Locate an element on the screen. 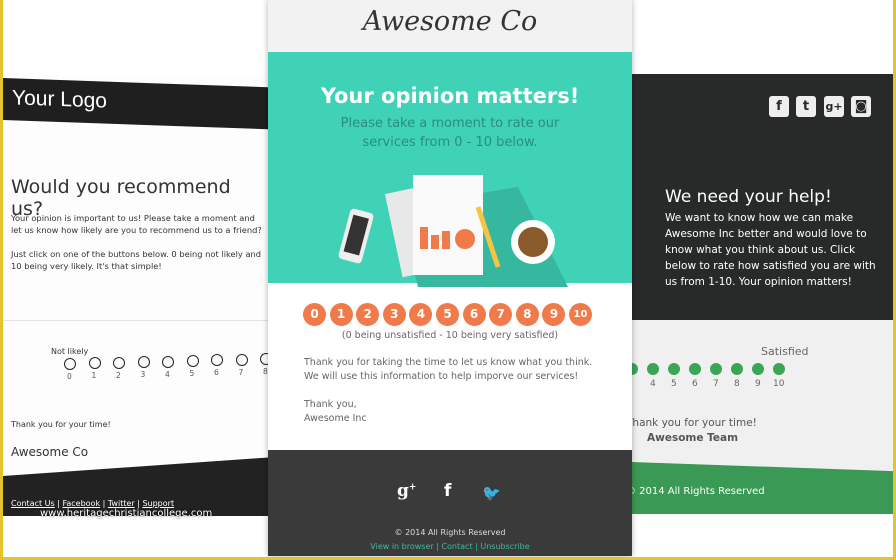  left-header: Your Logo is located at coordinates (135, 104).